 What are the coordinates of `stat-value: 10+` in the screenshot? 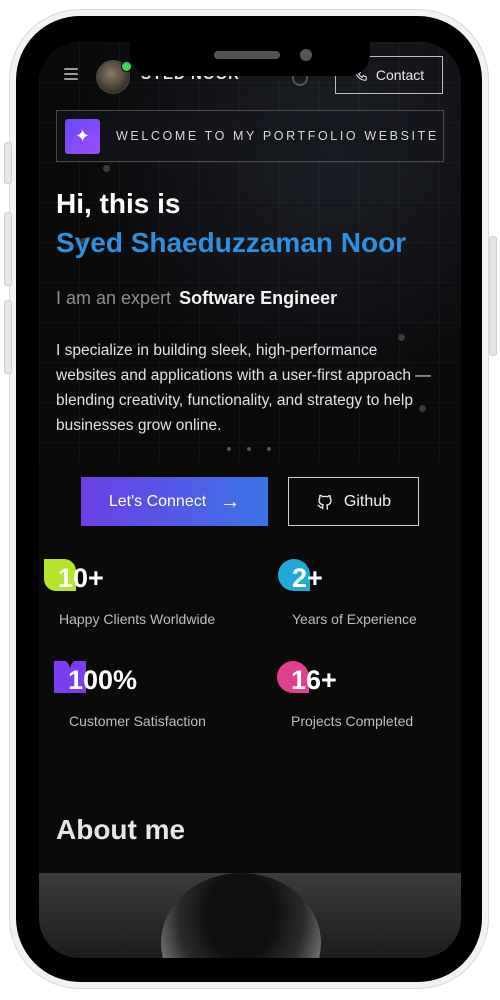 It's located at (81, 578).